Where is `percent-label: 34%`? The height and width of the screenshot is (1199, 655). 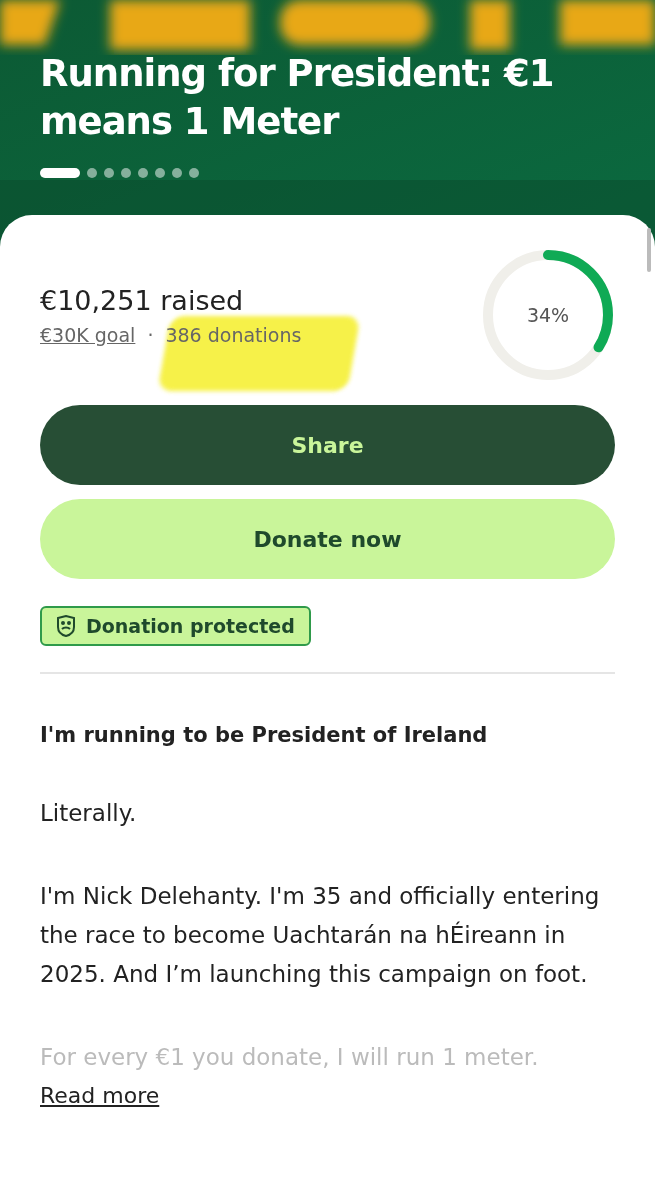
percent-label: 34% is located at coordinates (548, 315).